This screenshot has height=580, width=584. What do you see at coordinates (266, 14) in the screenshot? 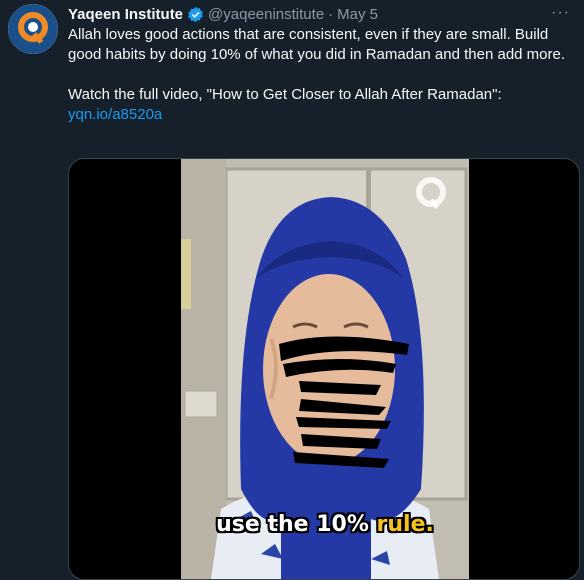
I see `author-handle: @yaqeeninstitute` at bounding box center [266, 14].